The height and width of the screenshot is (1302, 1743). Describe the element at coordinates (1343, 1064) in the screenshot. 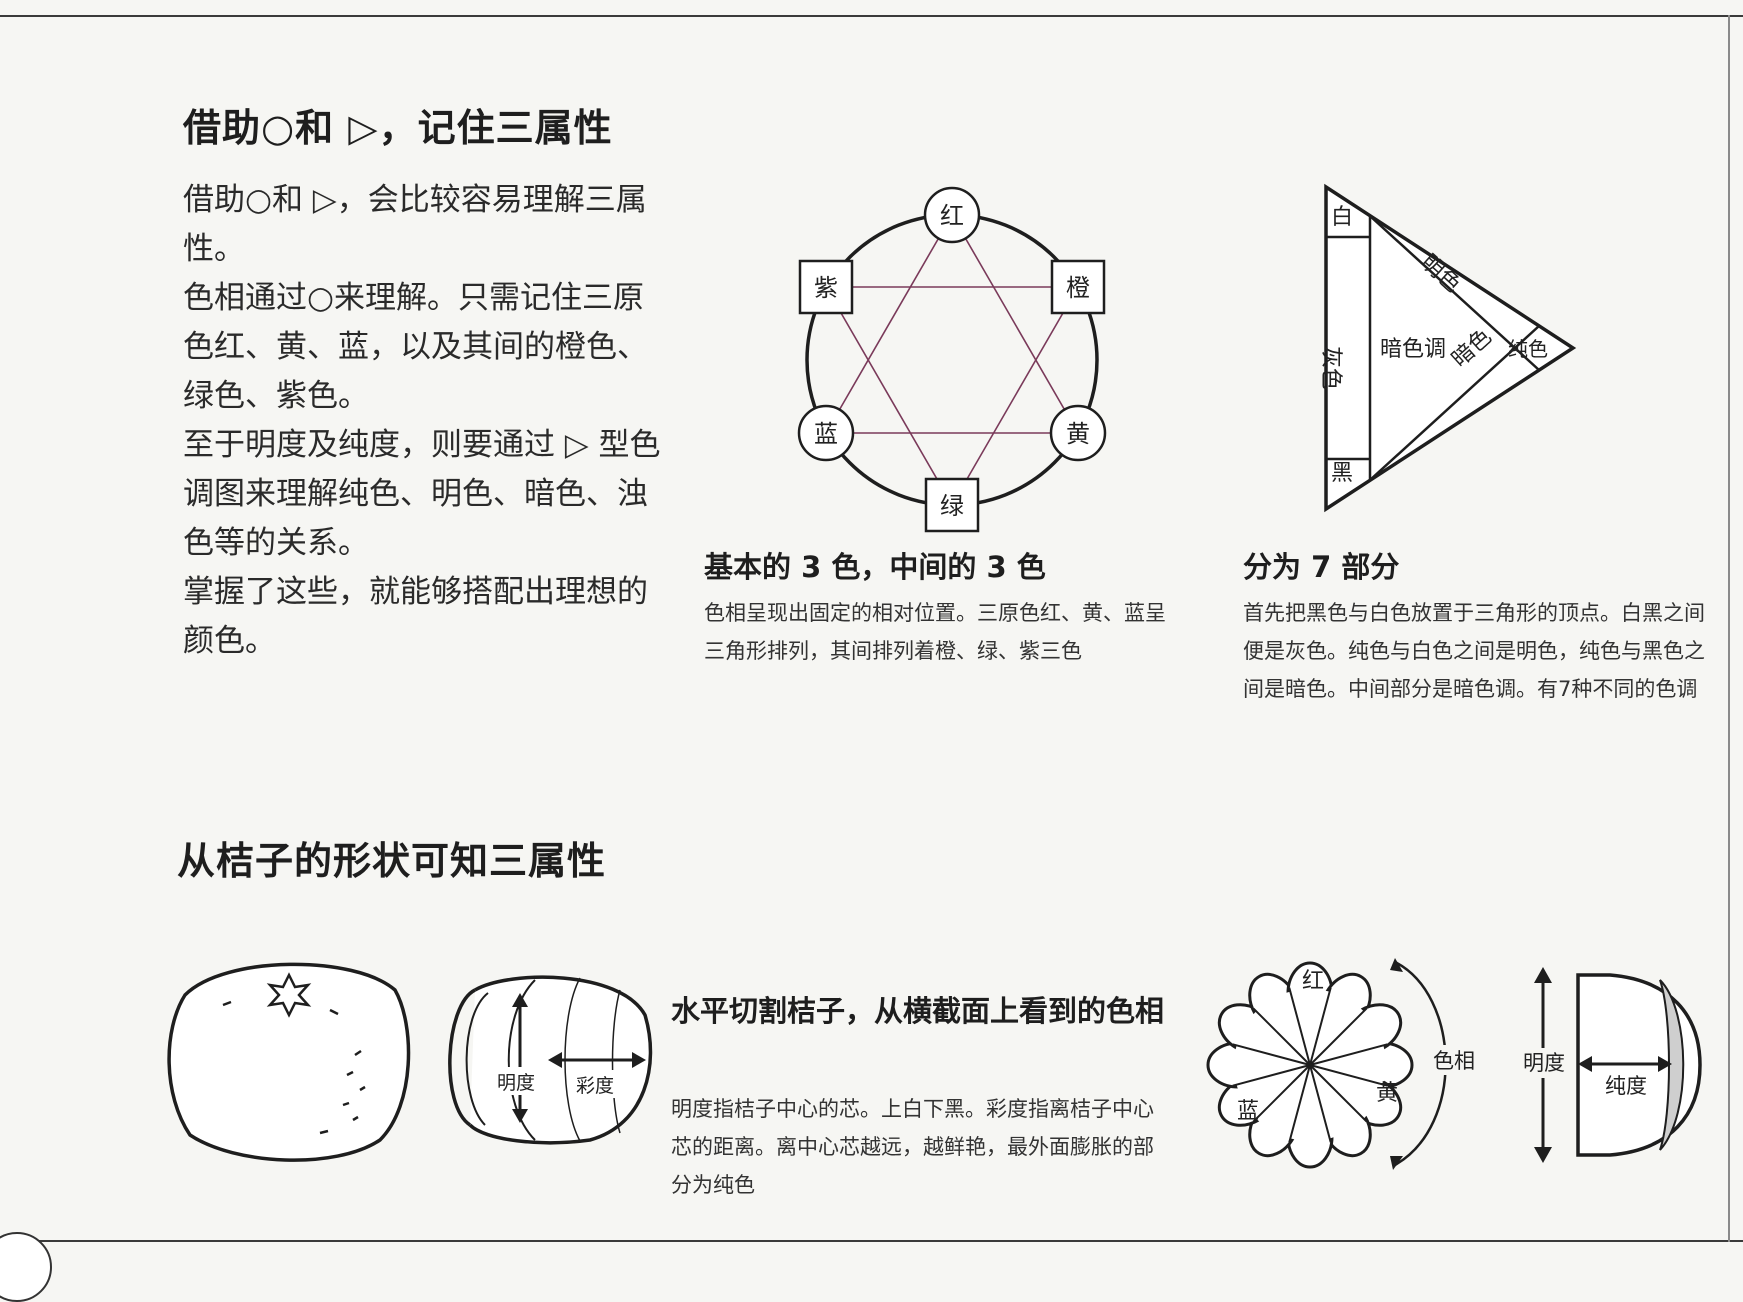

I see `orange-cross-section: 红 黄 蓝 色相` at that location.